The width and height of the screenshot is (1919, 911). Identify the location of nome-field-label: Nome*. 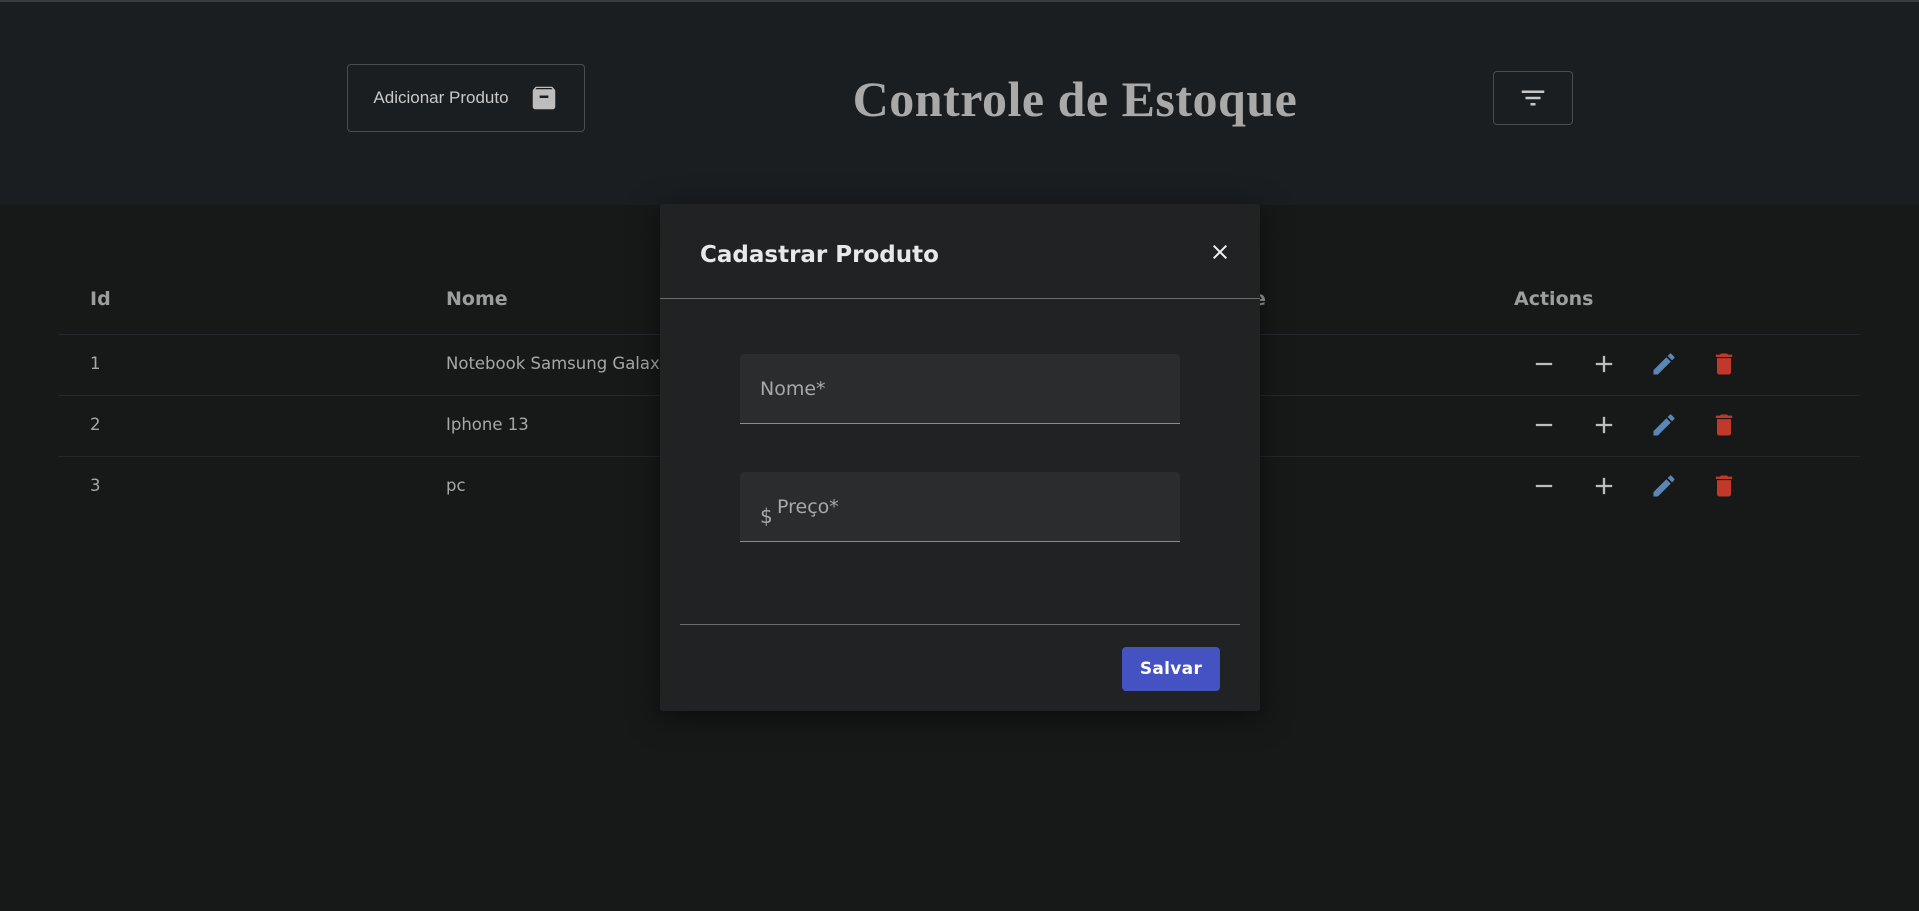
(793, 389).